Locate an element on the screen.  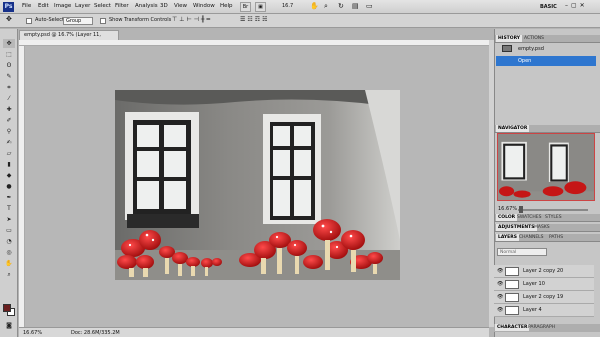
layer-name: Layer 4 is located at coordinates (532, 310).